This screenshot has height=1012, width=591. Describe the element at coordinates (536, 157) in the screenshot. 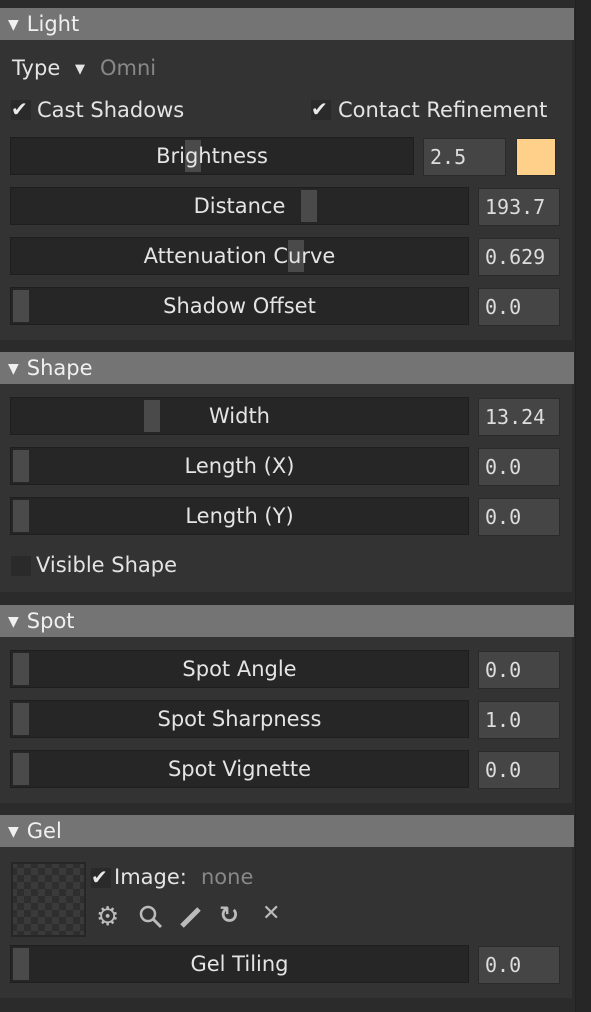

I see `light-color-swatch` at that location.